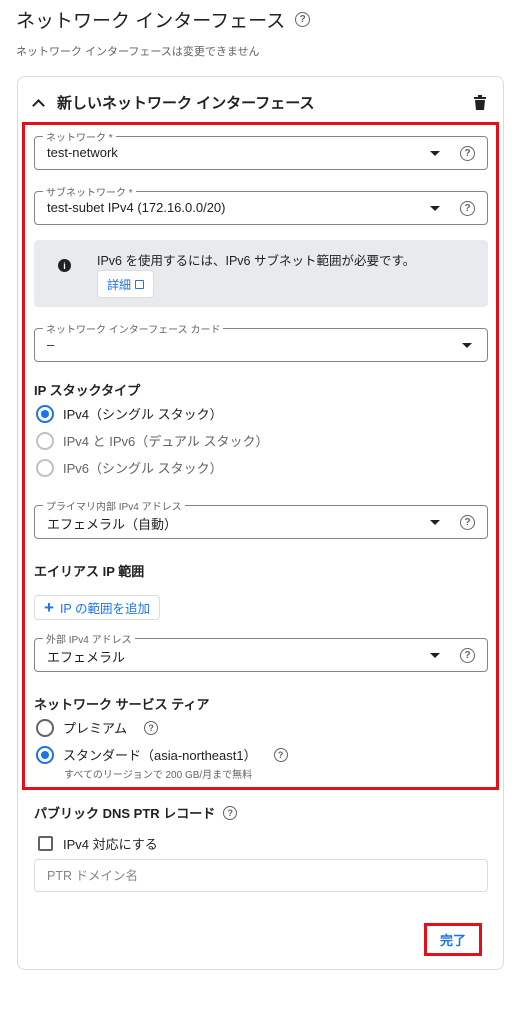 Image resolution: width=526 pixels, height=1024 pixels. What do you see at coordinates (64, 265) in the screenshot?
I see `info-icon: i` at bounding box center [64, 265].